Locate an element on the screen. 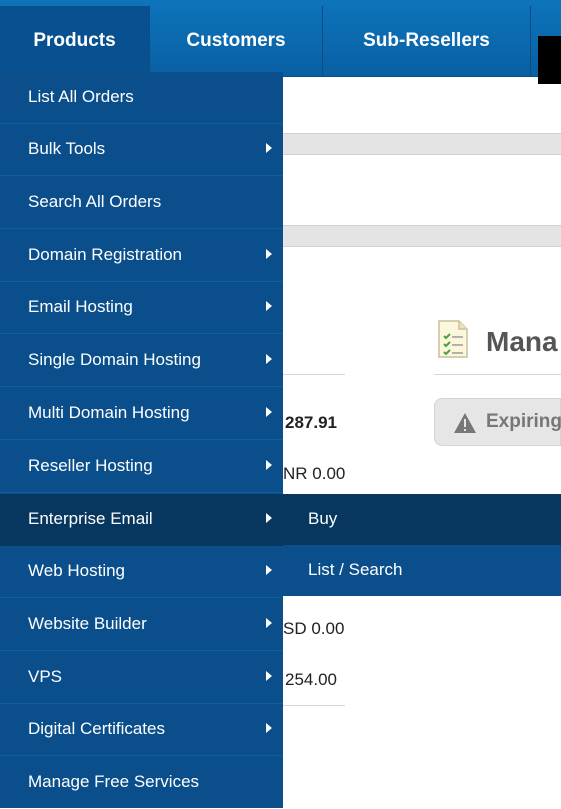 This screenshot has width=561, height=809. tab-customers: Customers is located at coordinates (236, 41).